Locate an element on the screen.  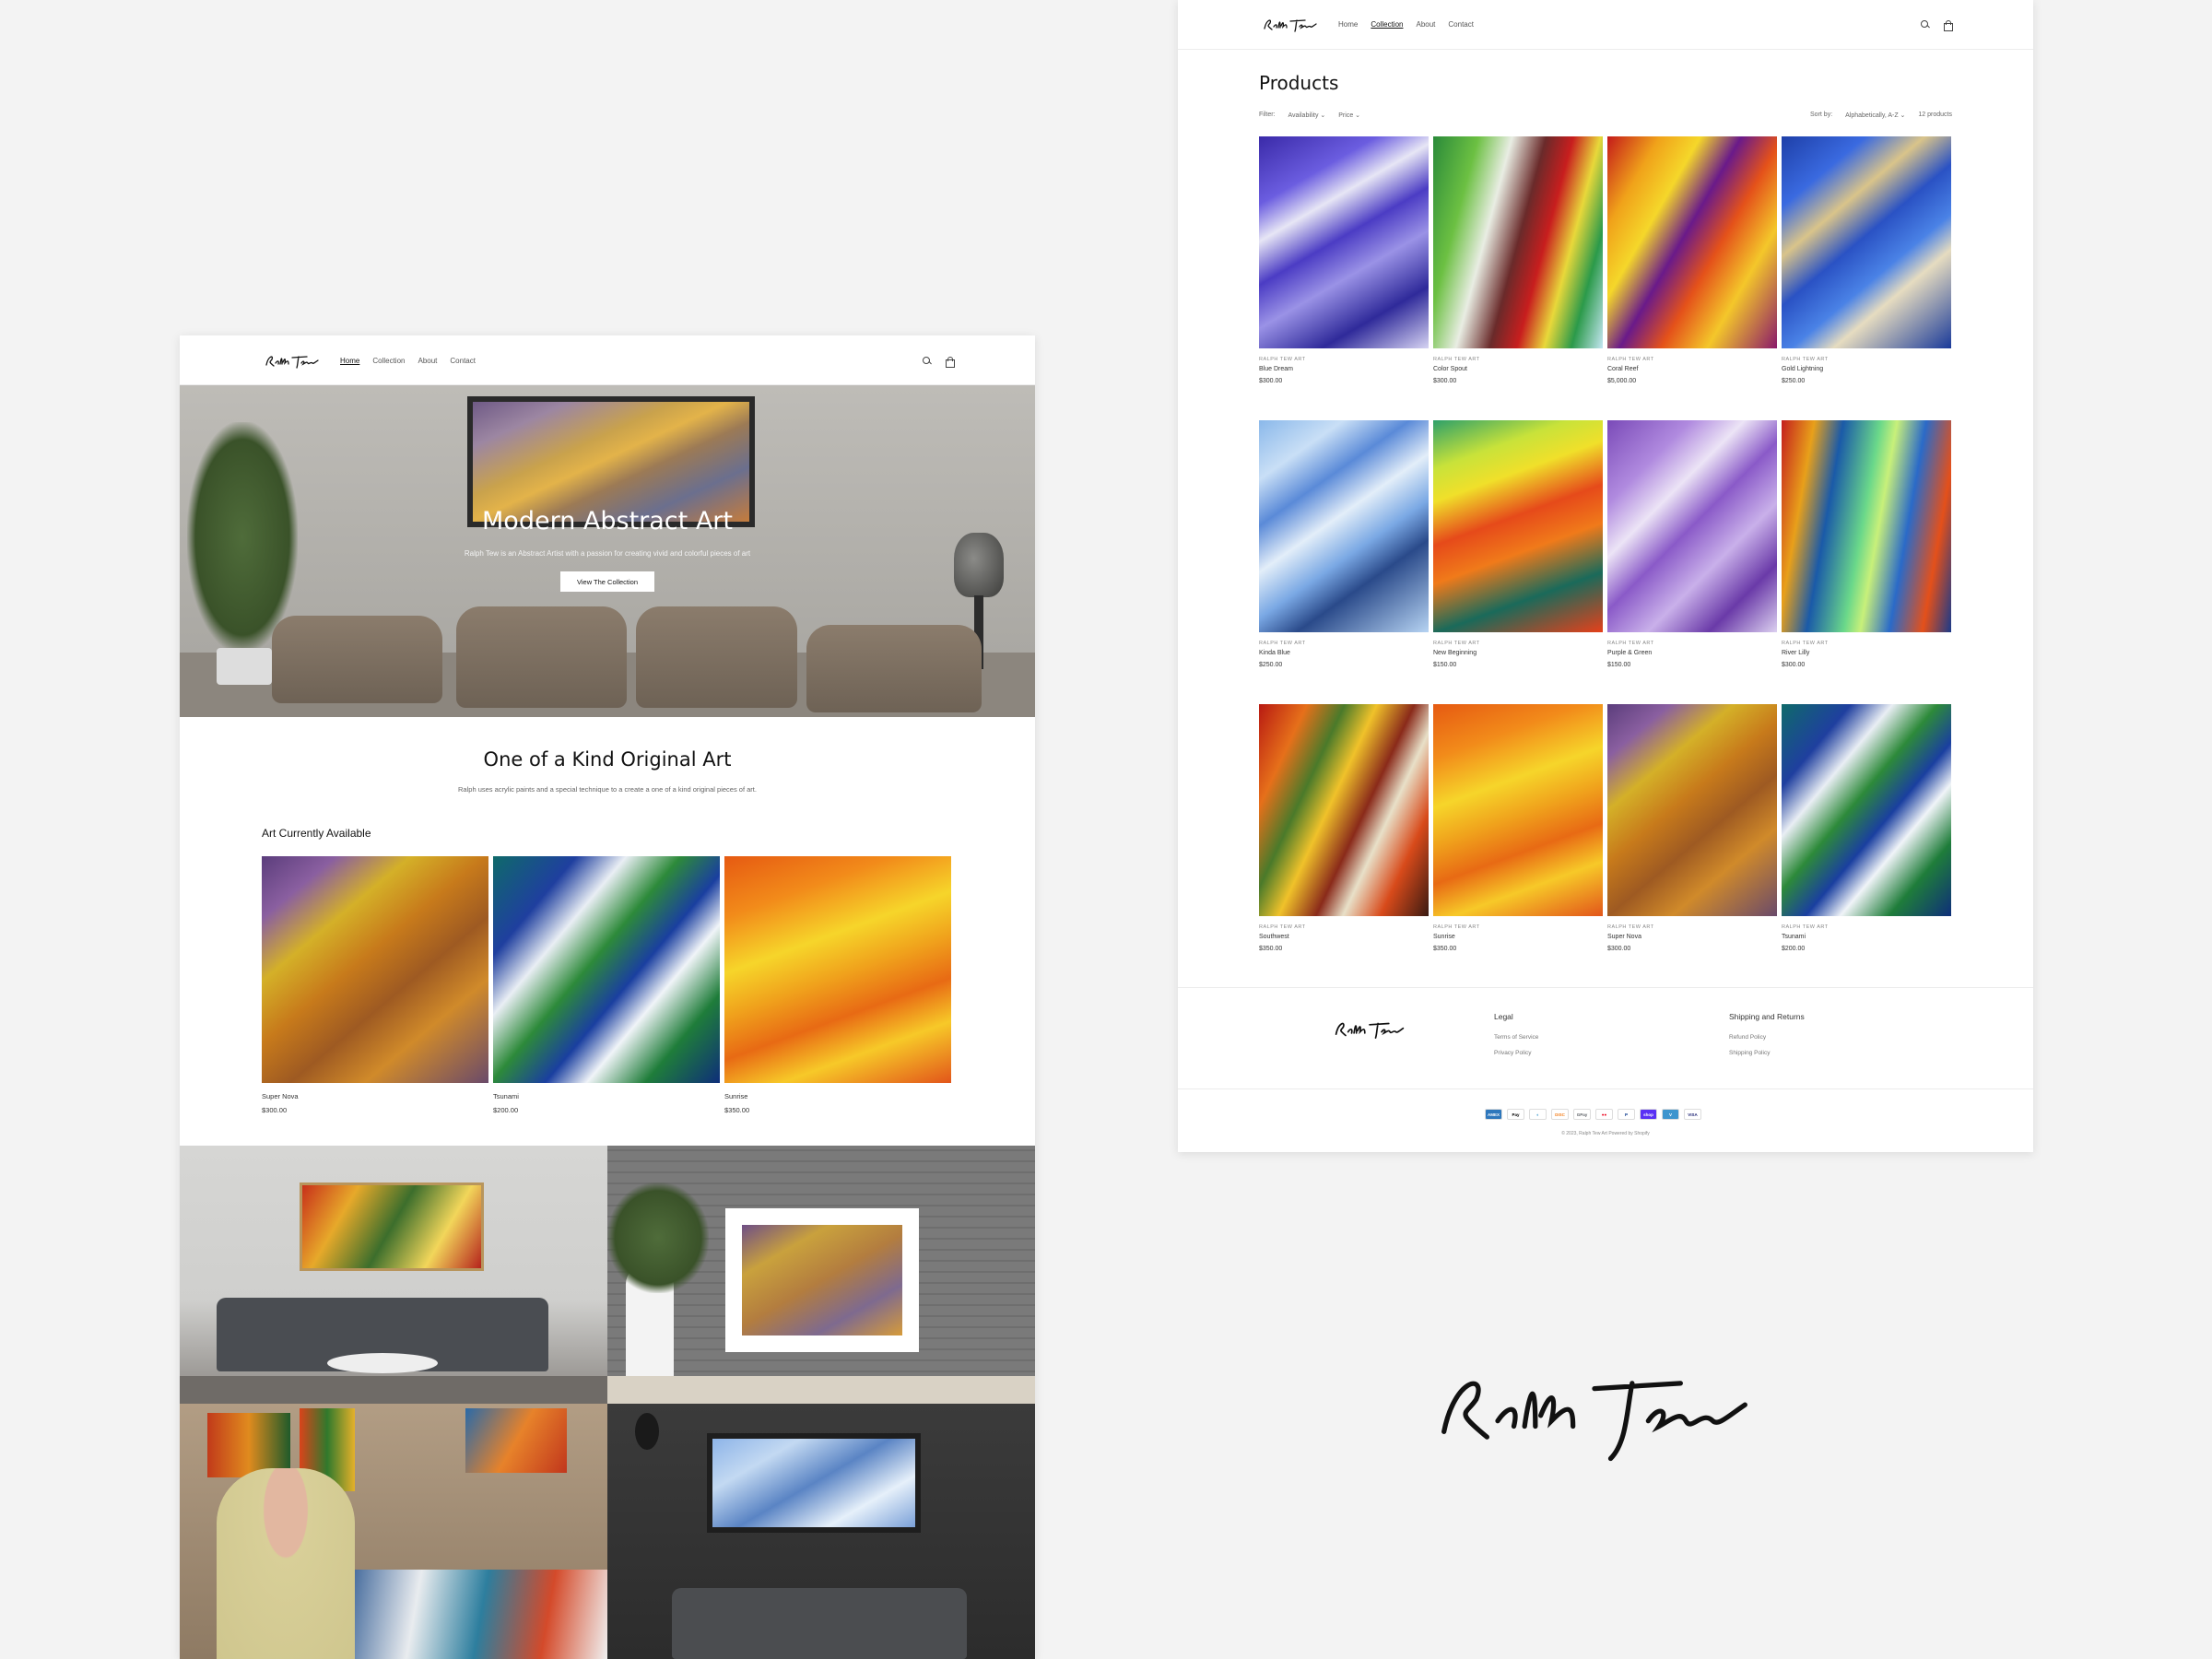
product-card: RALPH TEW ART Kinda Blue $250.00 is located at coordinates (1344, 544).